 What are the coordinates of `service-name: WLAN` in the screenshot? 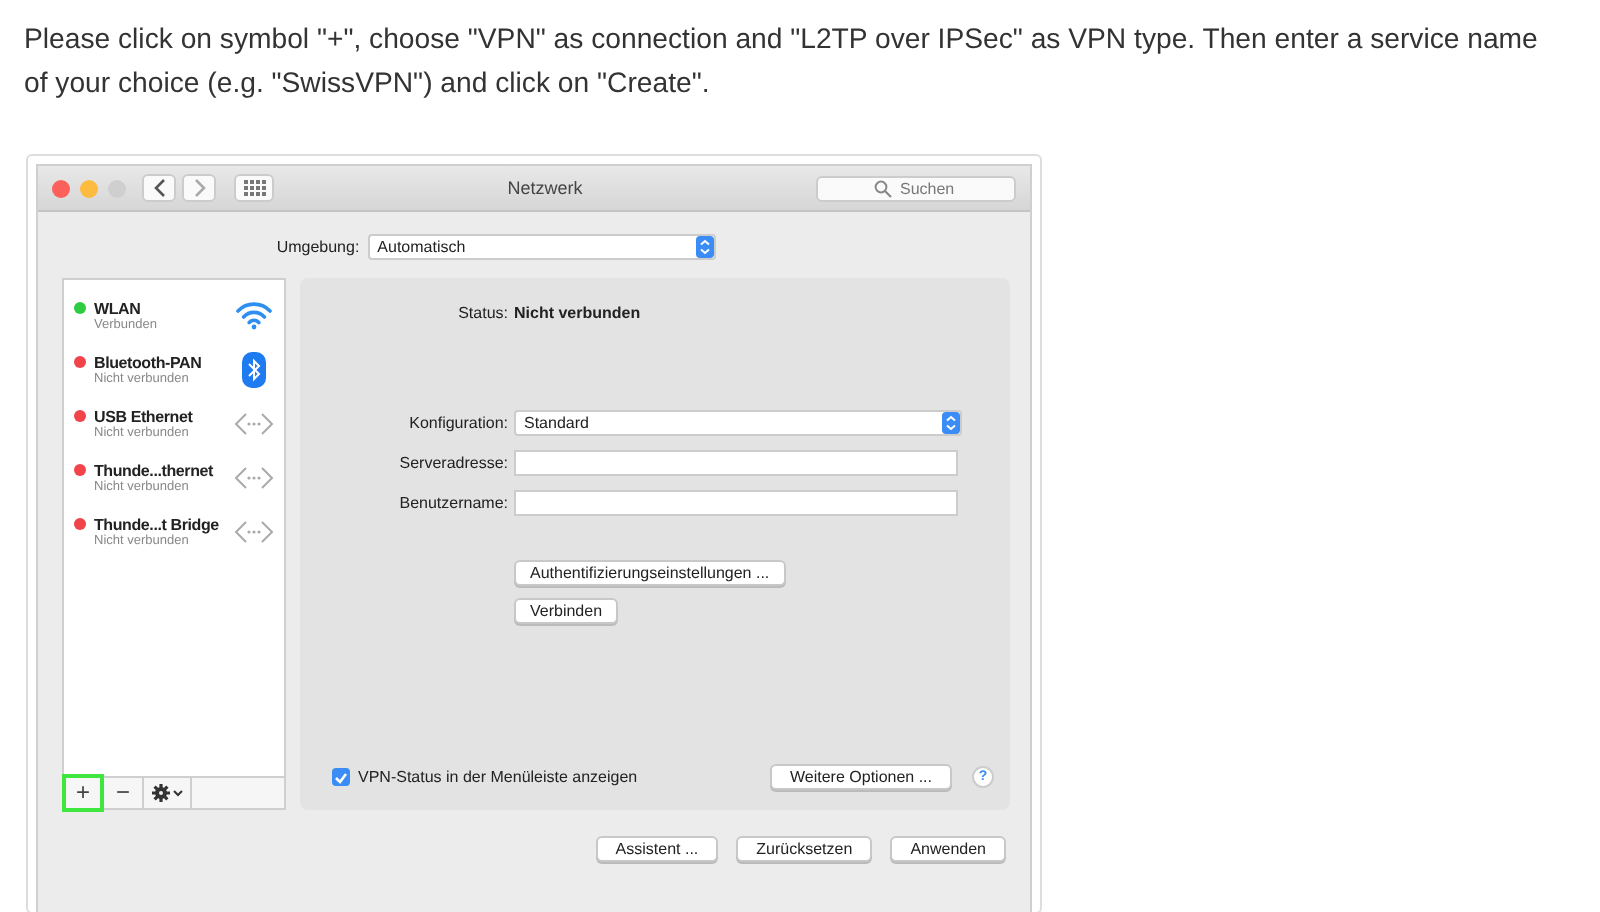 It's located at (118, 308).